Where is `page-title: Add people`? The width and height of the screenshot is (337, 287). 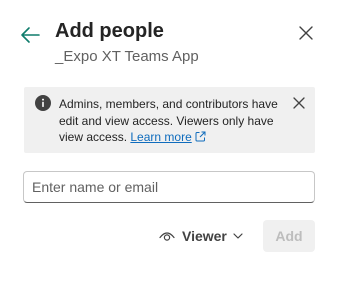
page-title: Add people is located at coordinates (109, 31).